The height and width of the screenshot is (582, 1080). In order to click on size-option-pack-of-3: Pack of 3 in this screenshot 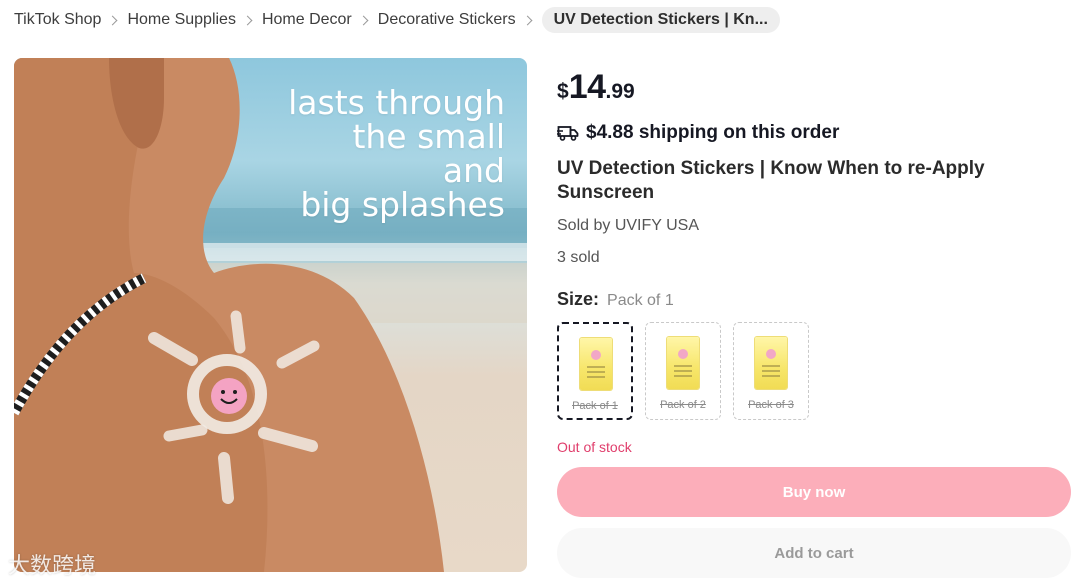, I will do `click(771, 371)`.